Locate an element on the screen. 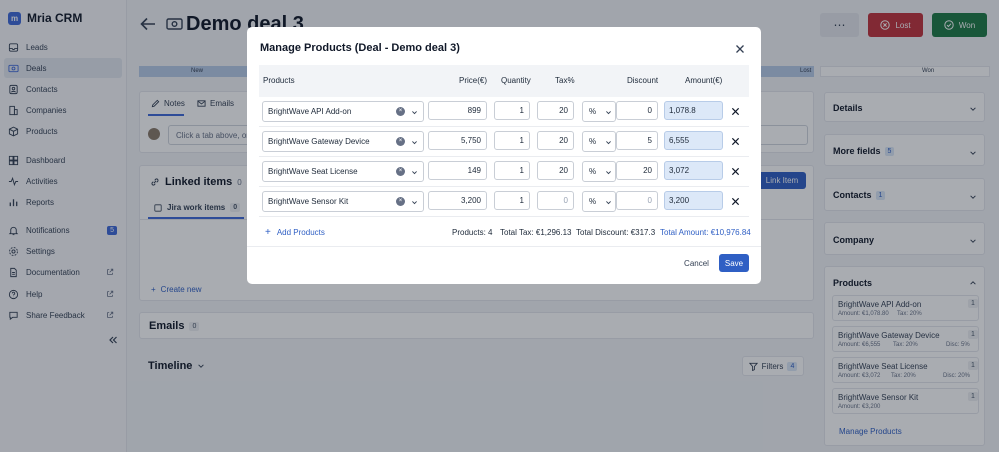 The height and width of the screenshot is (452, 999). product-select-value: BrightWave Sensor Kit is located at coordinates (308, 201).